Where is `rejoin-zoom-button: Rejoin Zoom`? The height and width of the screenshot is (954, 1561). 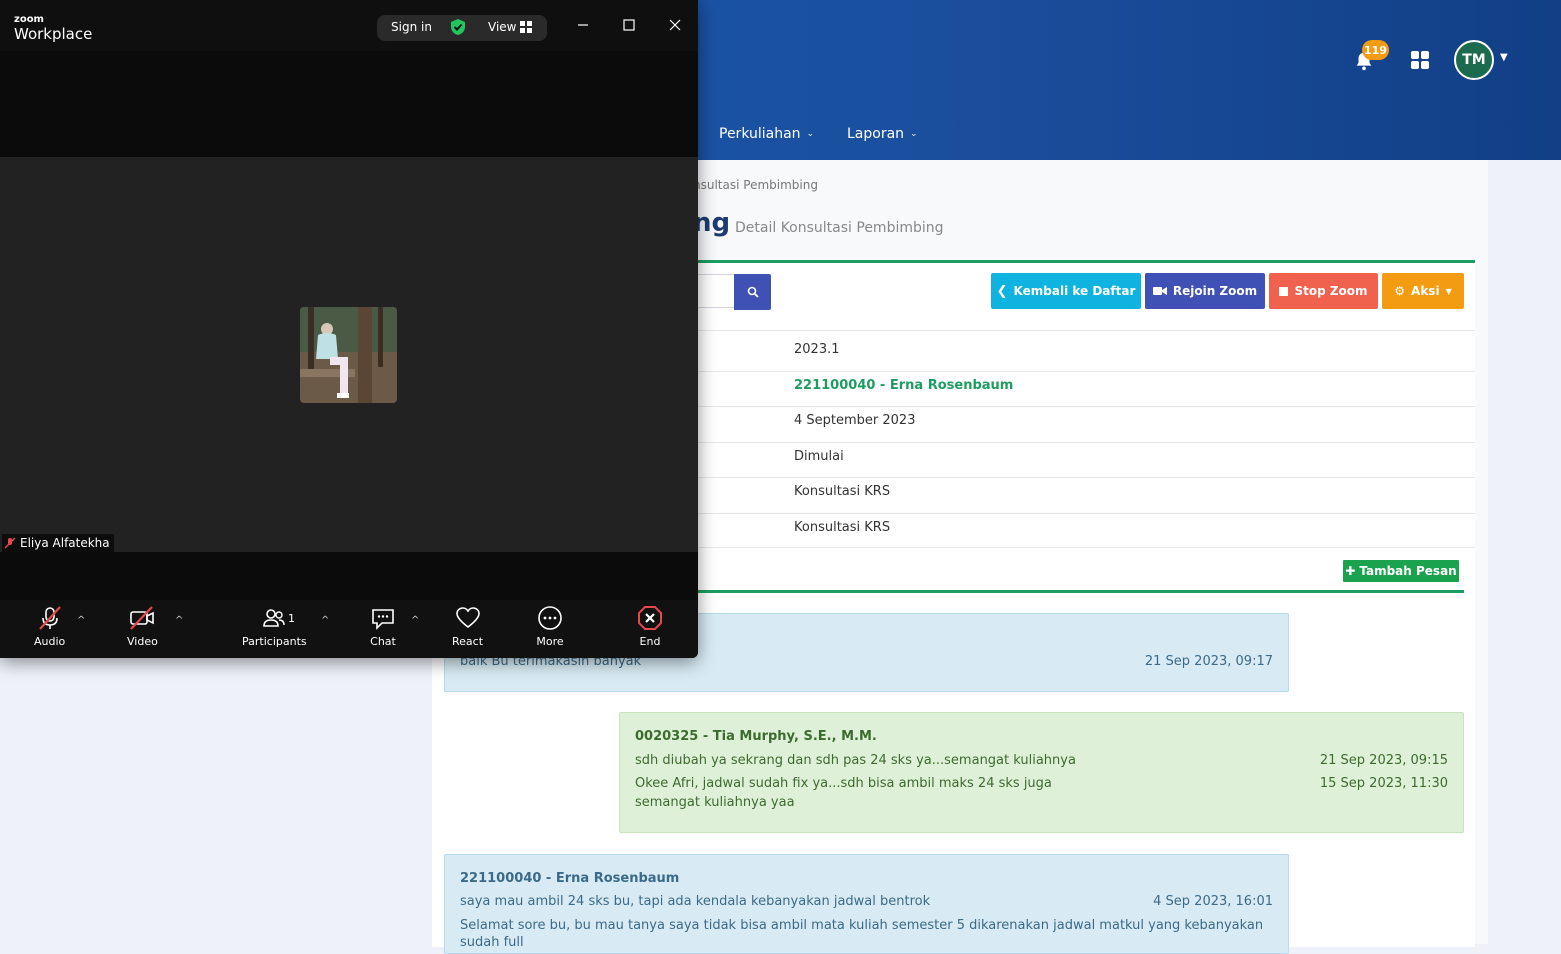
rejoin-zoom-button: Rejoin Zoom is located at coordinates (1205, 291).